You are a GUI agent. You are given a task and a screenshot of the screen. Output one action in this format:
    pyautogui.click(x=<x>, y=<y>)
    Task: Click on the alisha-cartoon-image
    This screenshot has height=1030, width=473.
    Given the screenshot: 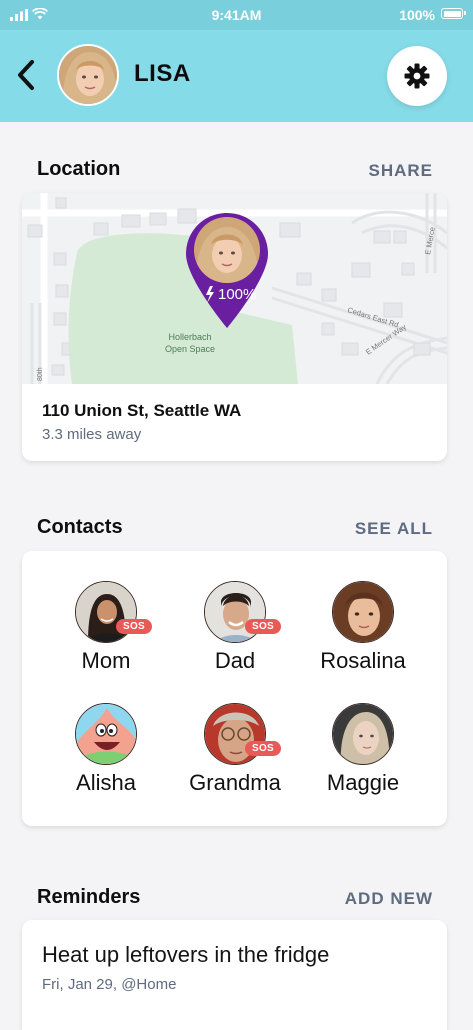 What is the action you would take?
    pyautogui.click(x=106, y=734)
    